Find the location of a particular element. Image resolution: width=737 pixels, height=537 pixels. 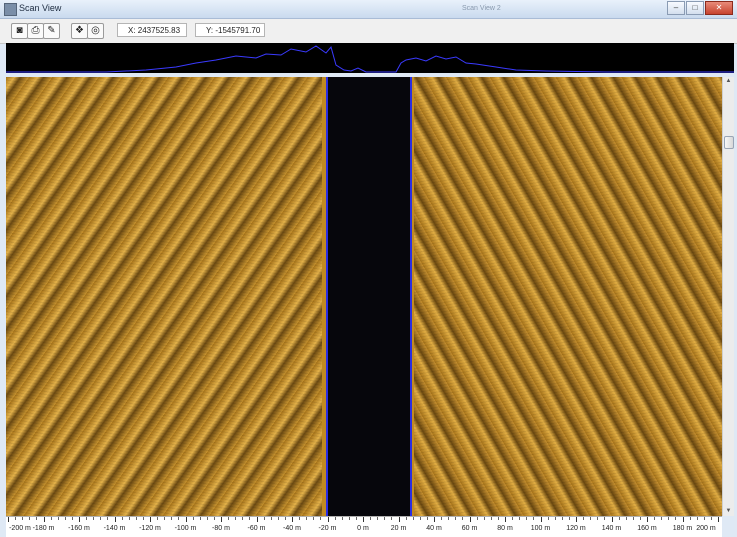

window-controls: – □ ✕ is located at coordinates (700, 8).